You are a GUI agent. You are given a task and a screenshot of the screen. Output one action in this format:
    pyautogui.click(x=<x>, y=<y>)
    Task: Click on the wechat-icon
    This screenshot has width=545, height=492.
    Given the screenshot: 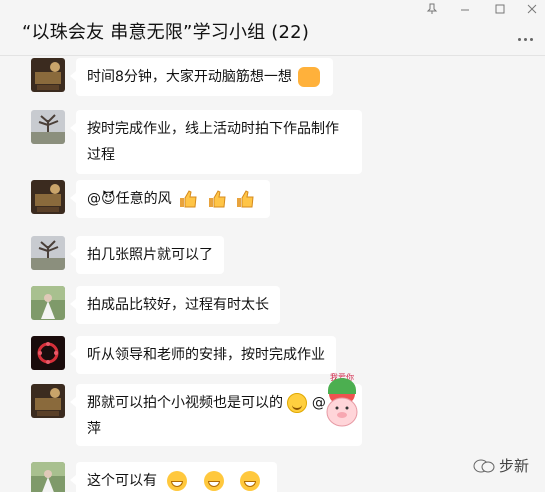 What is the action you would take?
    pyautogui.click(x=484, y=465)
    